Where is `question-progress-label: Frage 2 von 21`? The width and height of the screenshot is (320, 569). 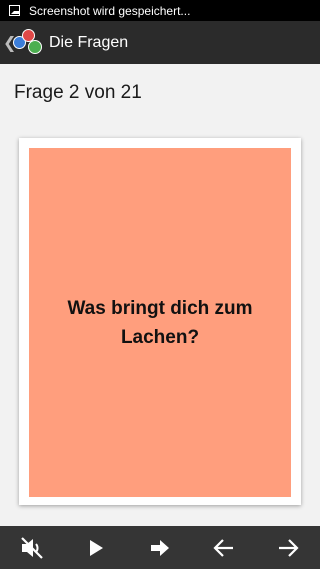
question-progress-label: Frage 2 von 21 is located at coordinates (78, 92).